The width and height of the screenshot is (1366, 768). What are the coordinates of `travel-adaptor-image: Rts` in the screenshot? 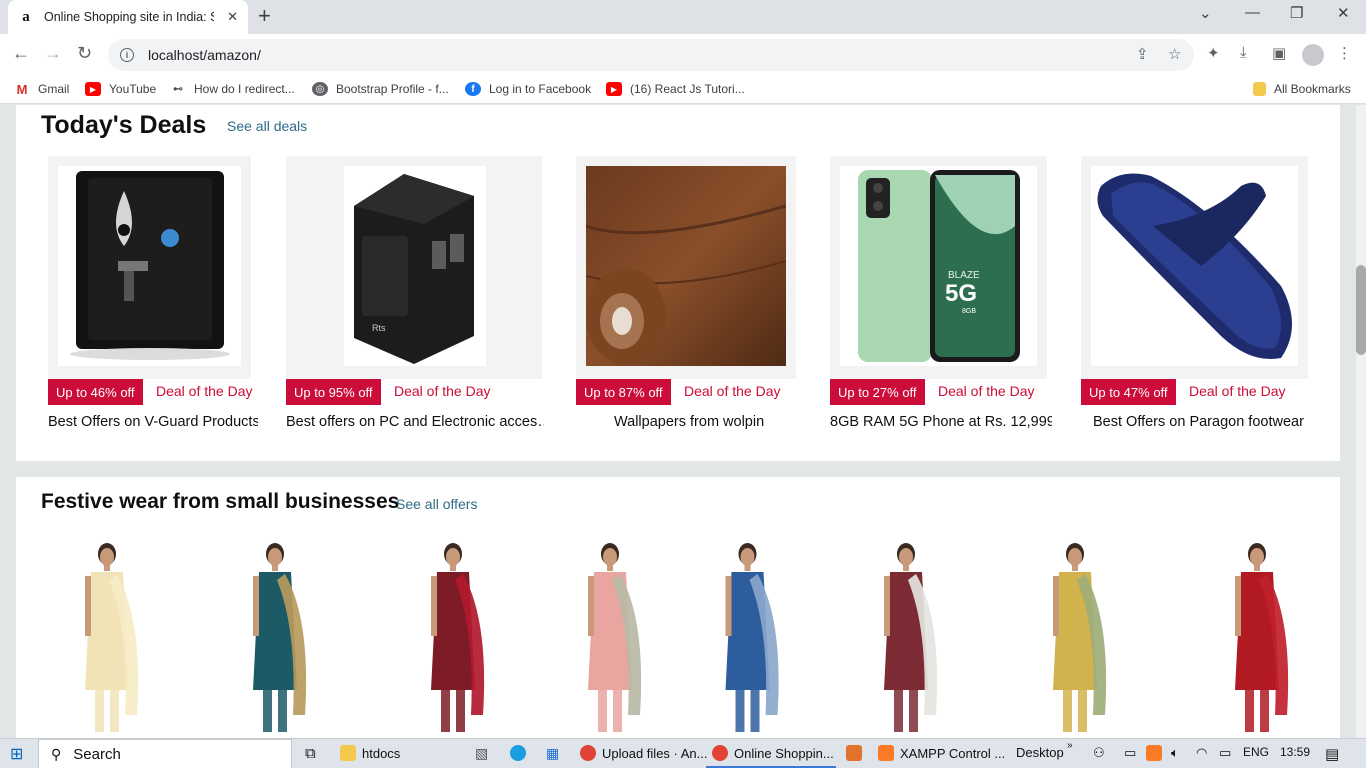 It's located at (415, 266).